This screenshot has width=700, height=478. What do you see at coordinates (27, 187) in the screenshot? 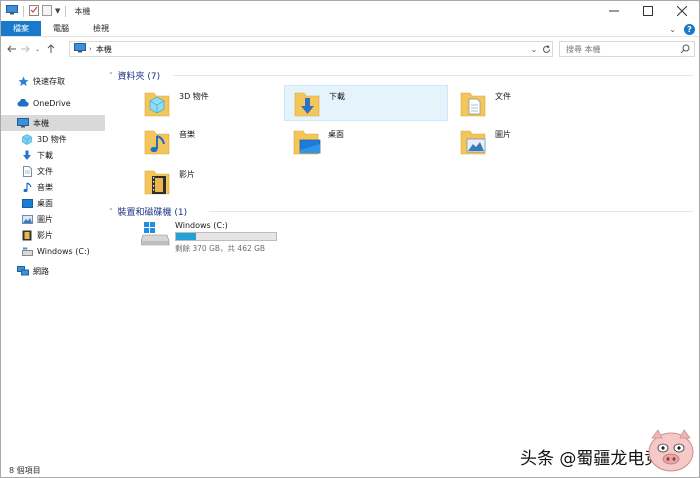
I see `music-icon` at bounding box center [27, 187].